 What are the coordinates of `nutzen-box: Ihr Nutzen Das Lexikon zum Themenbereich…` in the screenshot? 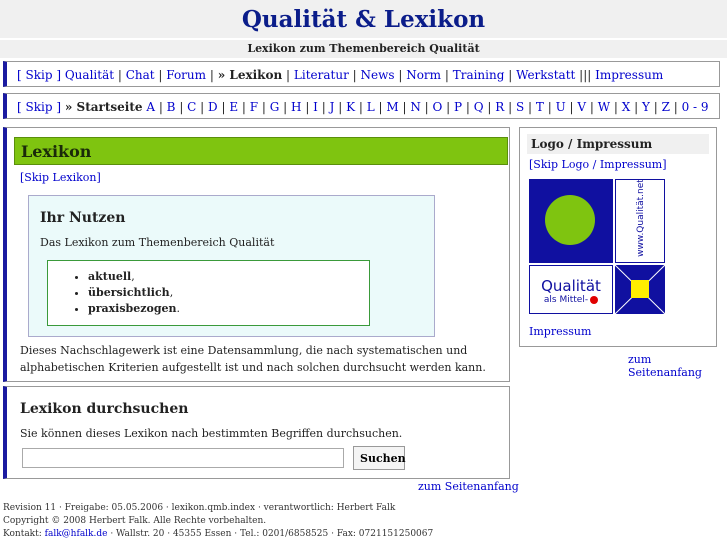 It's located at (231, 266).